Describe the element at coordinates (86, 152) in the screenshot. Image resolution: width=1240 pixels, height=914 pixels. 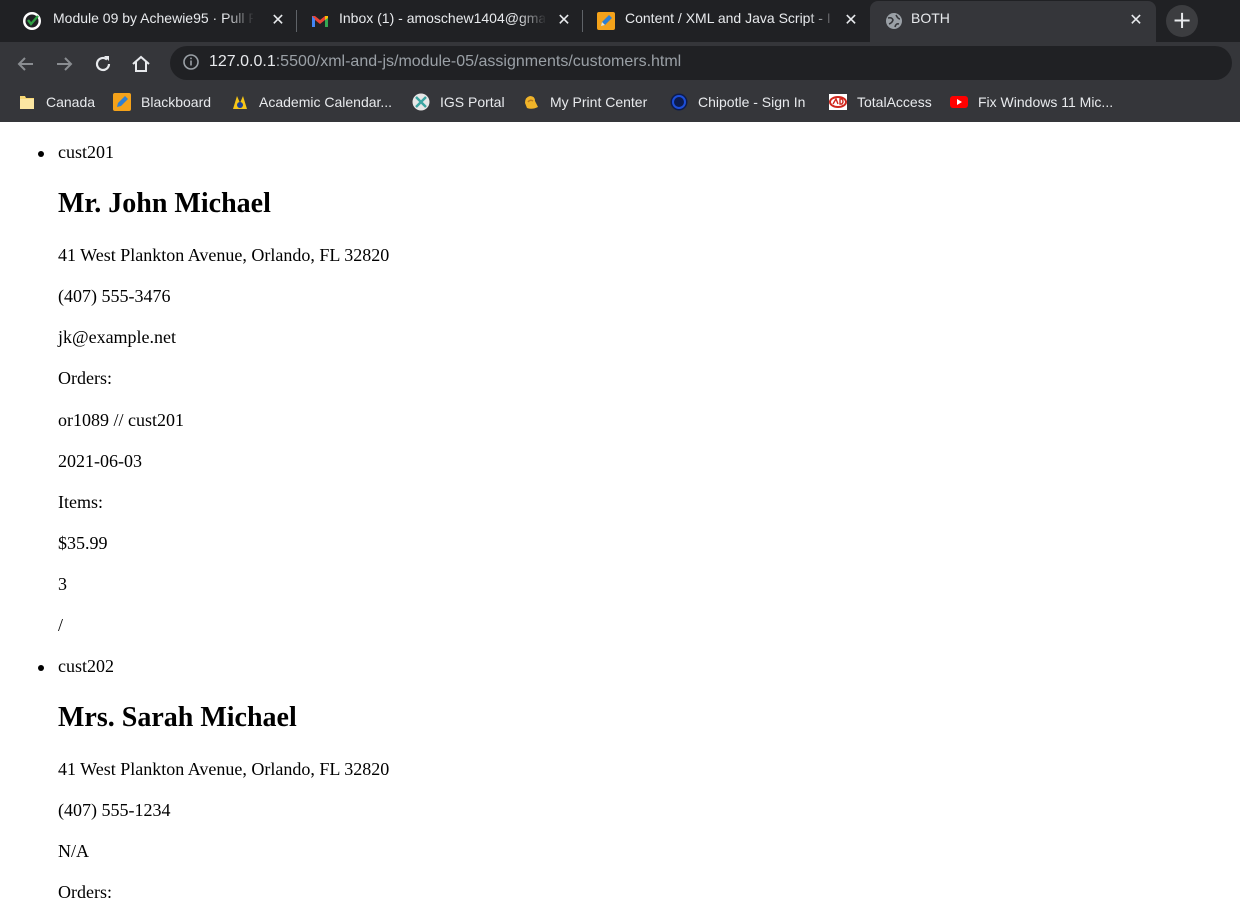
I see `customer-id: cust201` at that location.